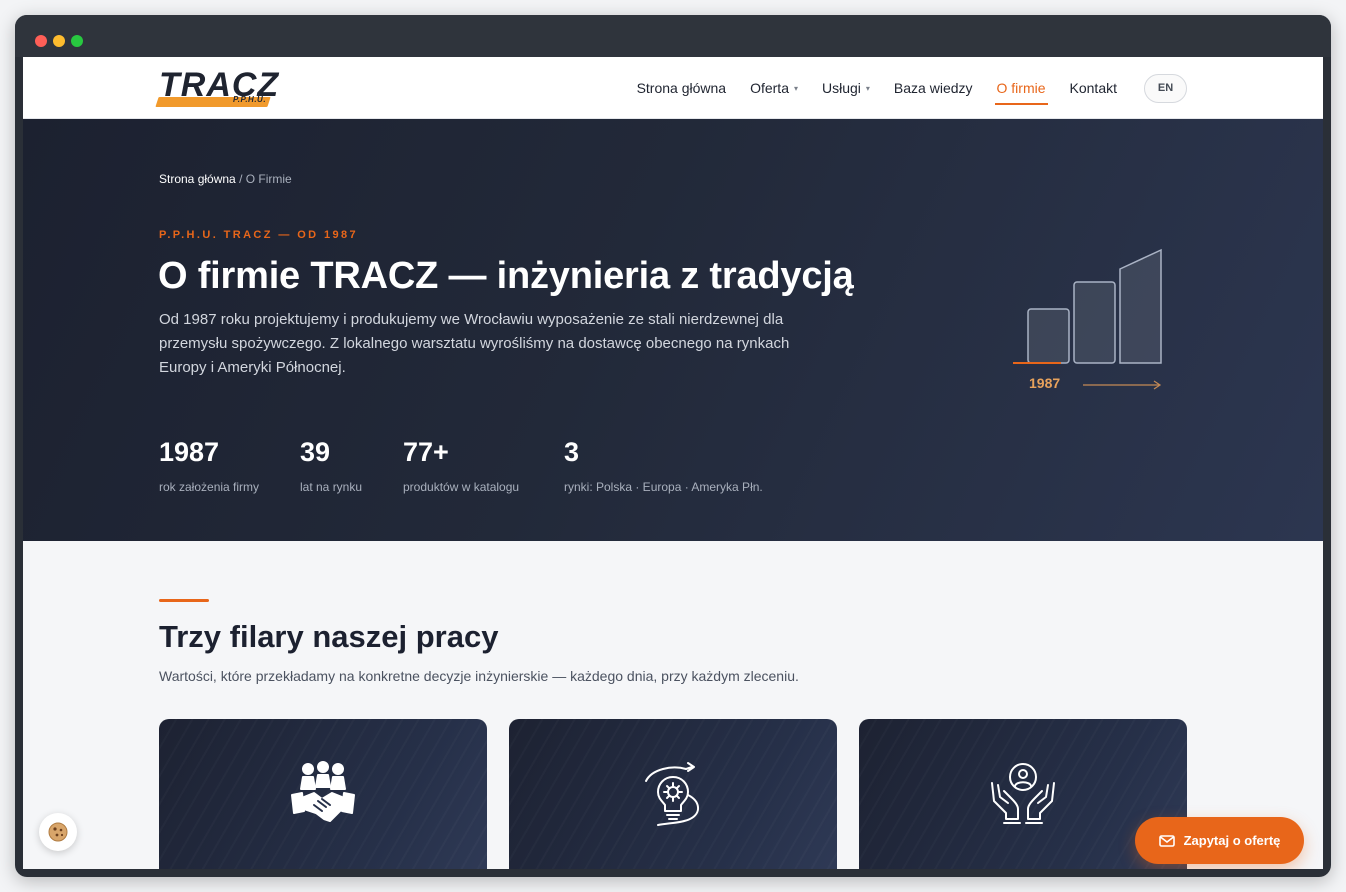  What do you see at coordinates (1232, 840) in the screenshot?
I see `request-offer-label: Zapytaj o ofertę` at bounding box center [1232, 840].